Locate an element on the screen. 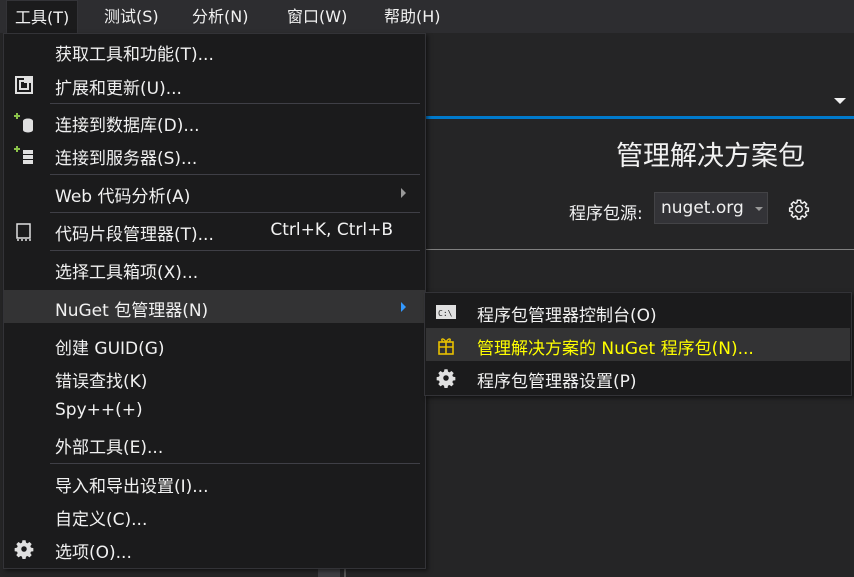 The height and width of the screenshot is (577, 854). menu-test: 测试(S) is located at coordinates (131, 16).